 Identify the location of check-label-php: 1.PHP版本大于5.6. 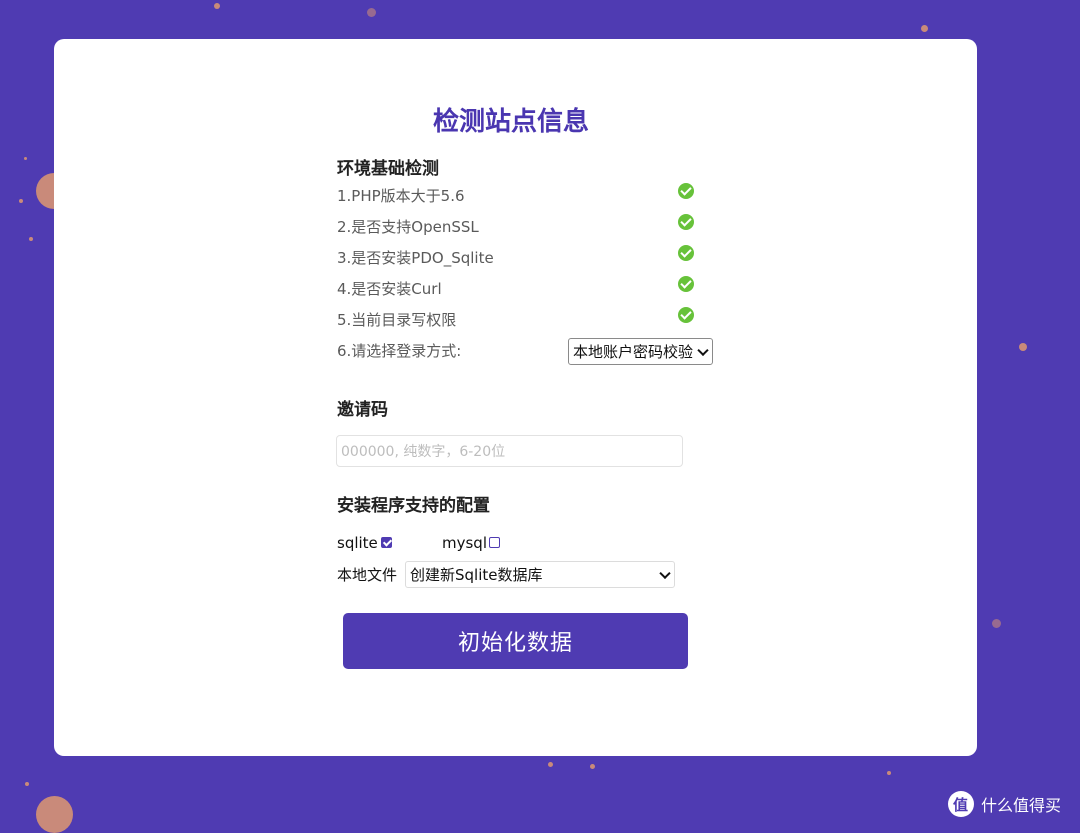
(401, 196).